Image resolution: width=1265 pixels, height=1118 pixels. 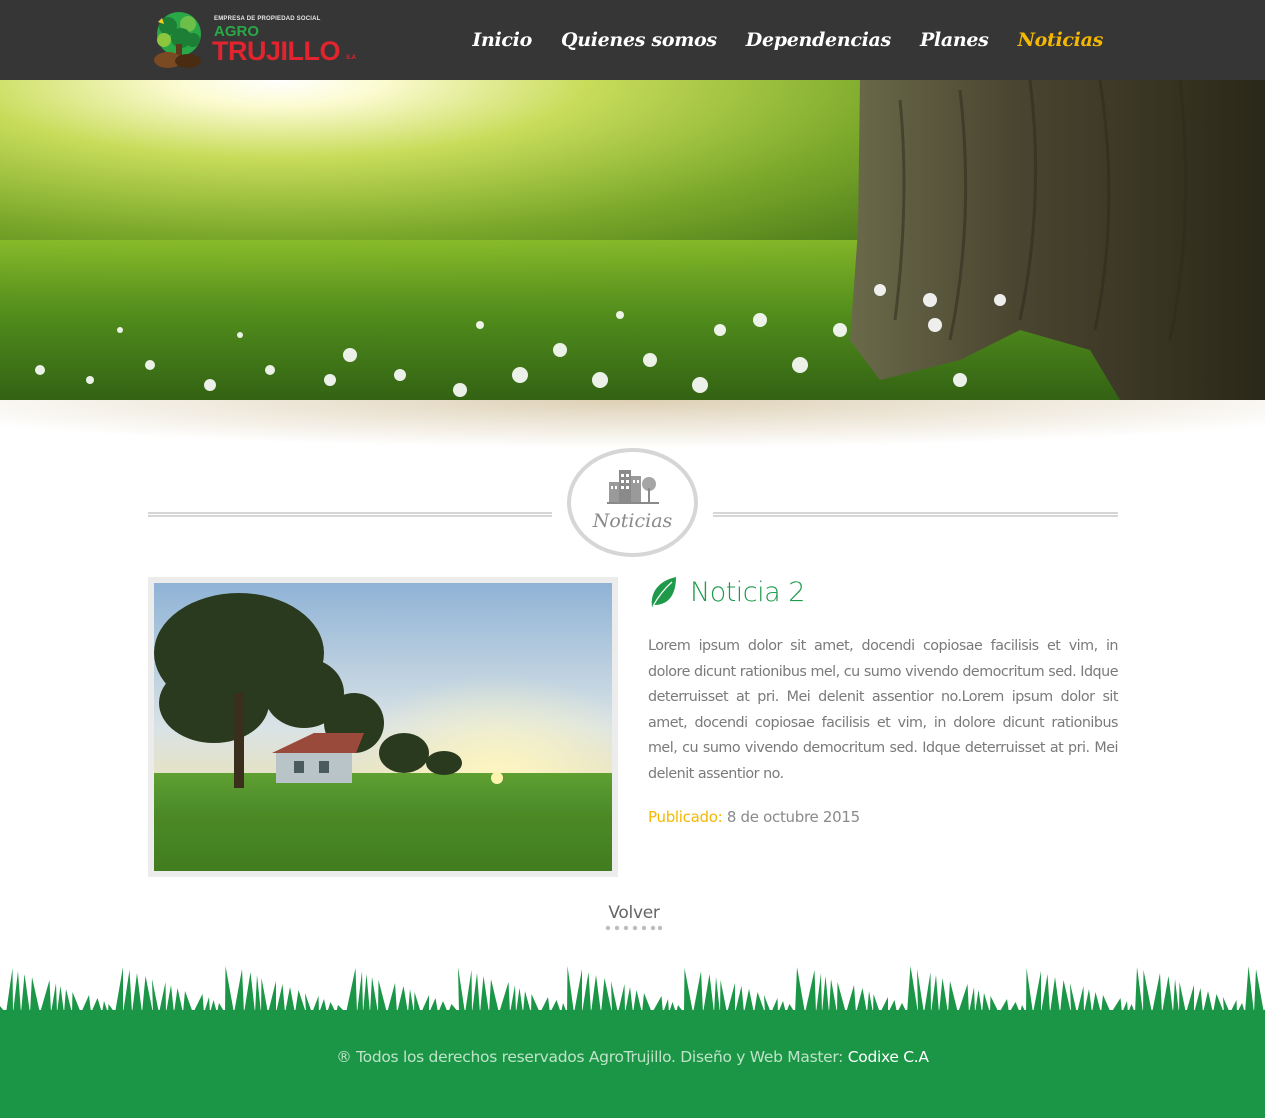 I want to click on article-title-row: Noticia 2, so click(x=726, y=592).